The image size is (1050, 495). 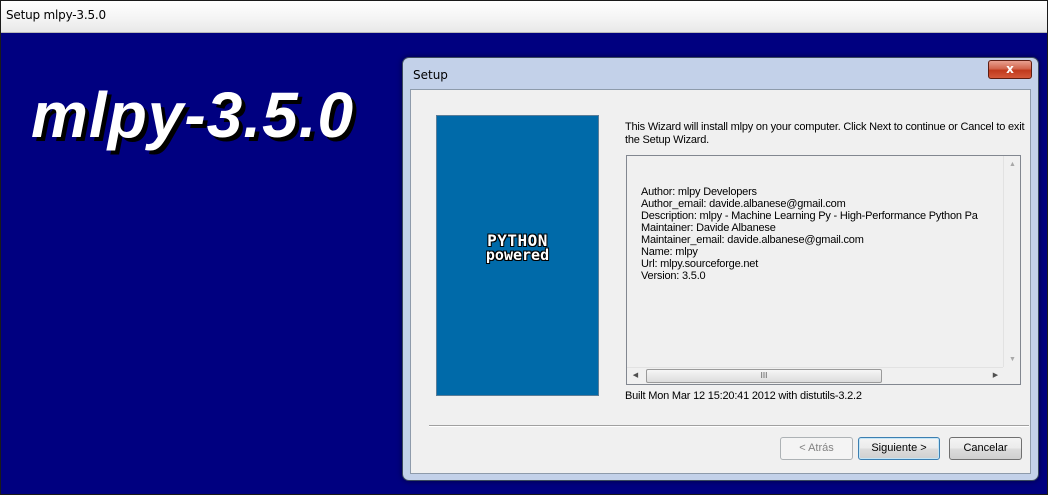 What do you see at coordinates (1012, 359) in the screenshot?
I see `scroll-down-arrow-icon: ▼` at bounding box center [1012, 359].